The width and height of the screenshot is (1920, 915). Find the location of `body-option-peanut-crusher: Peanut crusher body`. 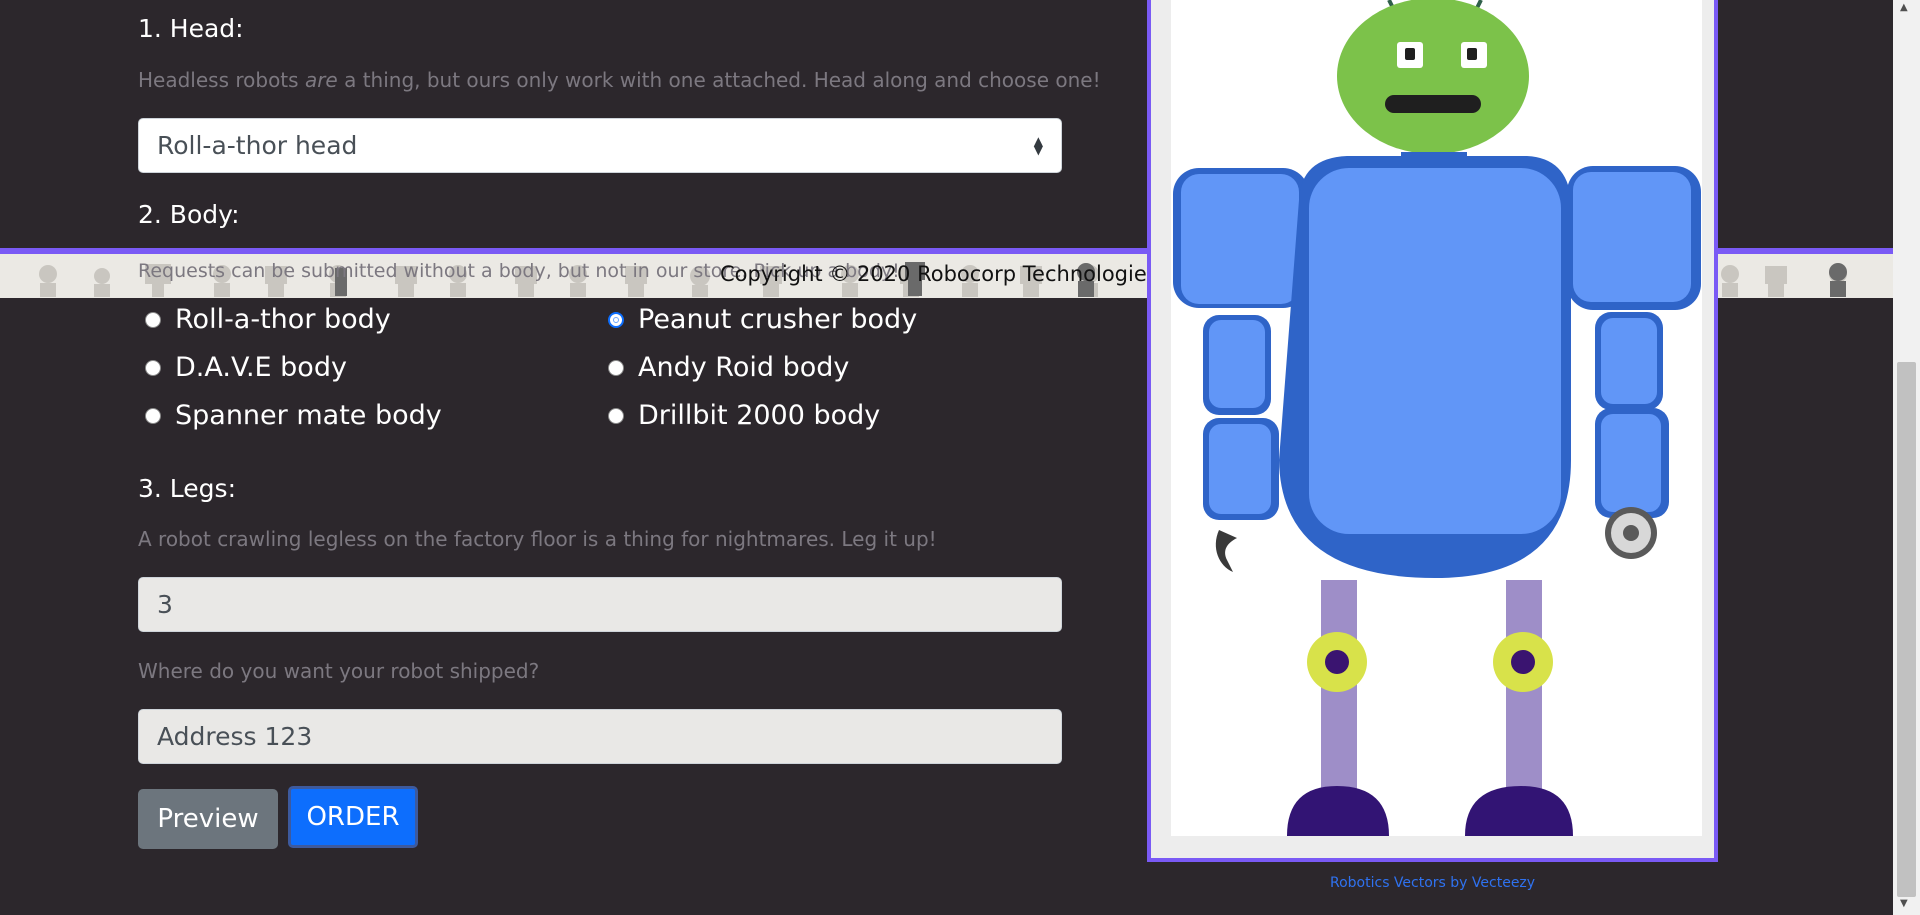

body-option-peanut-crusher: Peanut crusher body is located at coordinates (762, 319).